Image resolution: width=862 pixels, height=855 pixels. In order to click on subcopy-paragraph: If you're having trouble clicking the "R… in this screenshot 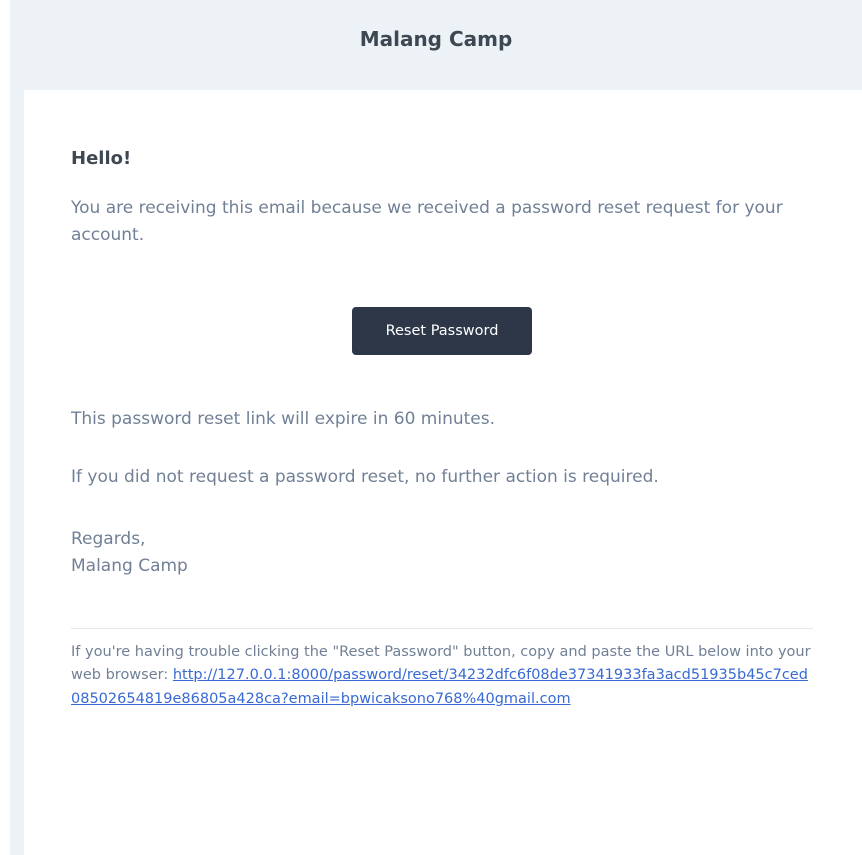, I will do `click(442, 676)`.